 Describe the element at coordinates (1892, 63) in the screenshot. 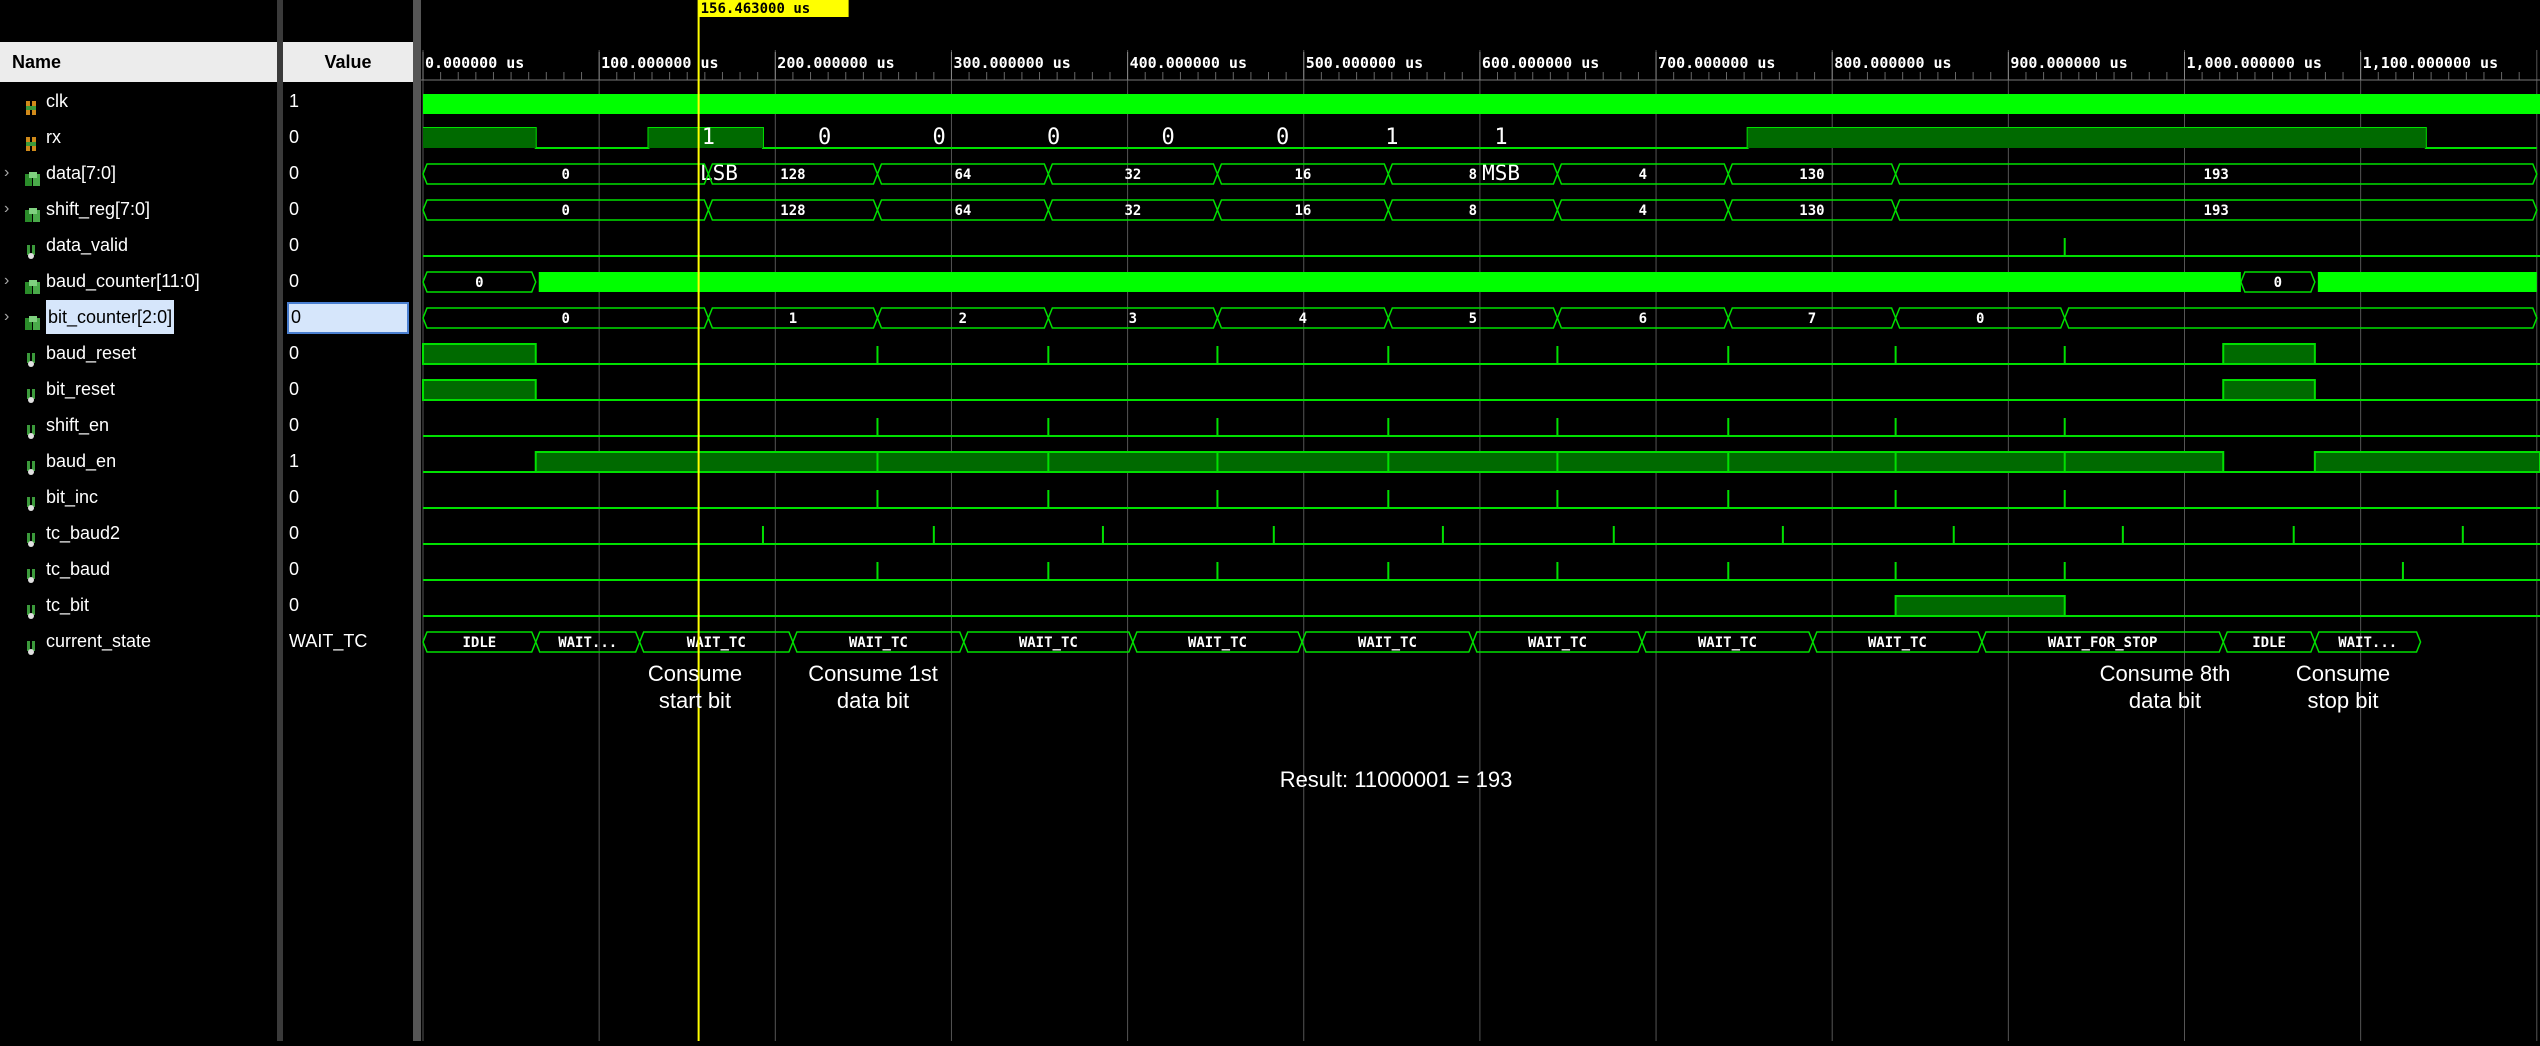

I see `ruler-label: 800.000000 us` at that location.